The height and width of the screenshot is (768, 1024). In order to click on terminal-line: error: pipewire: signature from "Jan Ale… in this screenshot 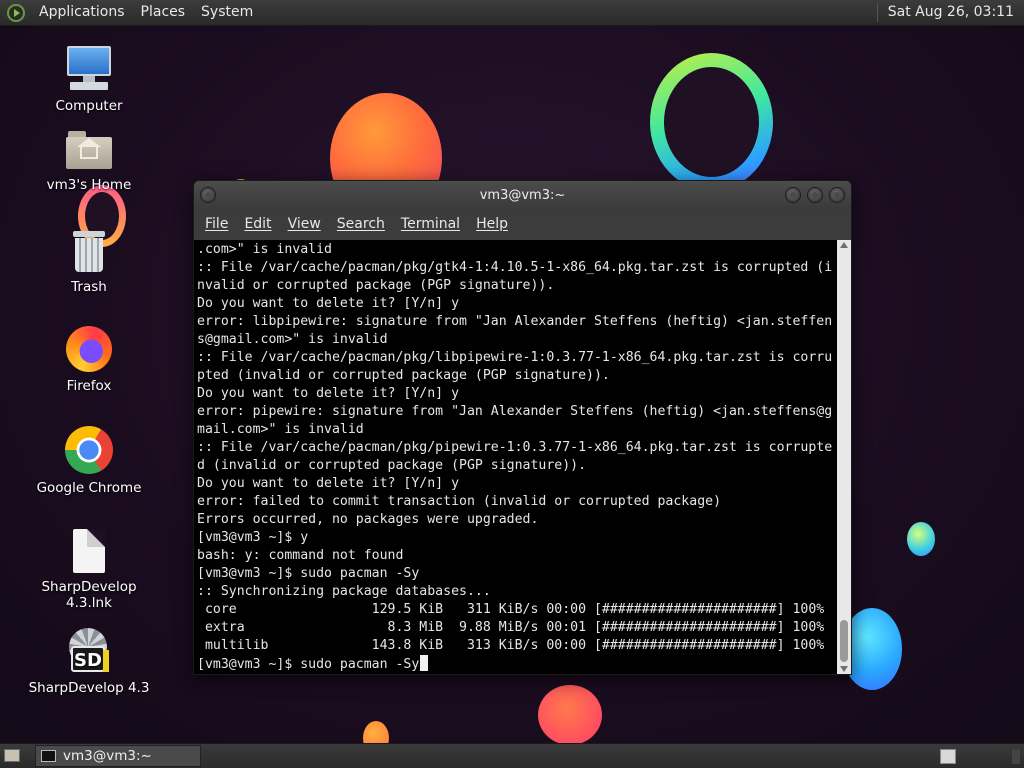, I will do `click(515, 411)`.